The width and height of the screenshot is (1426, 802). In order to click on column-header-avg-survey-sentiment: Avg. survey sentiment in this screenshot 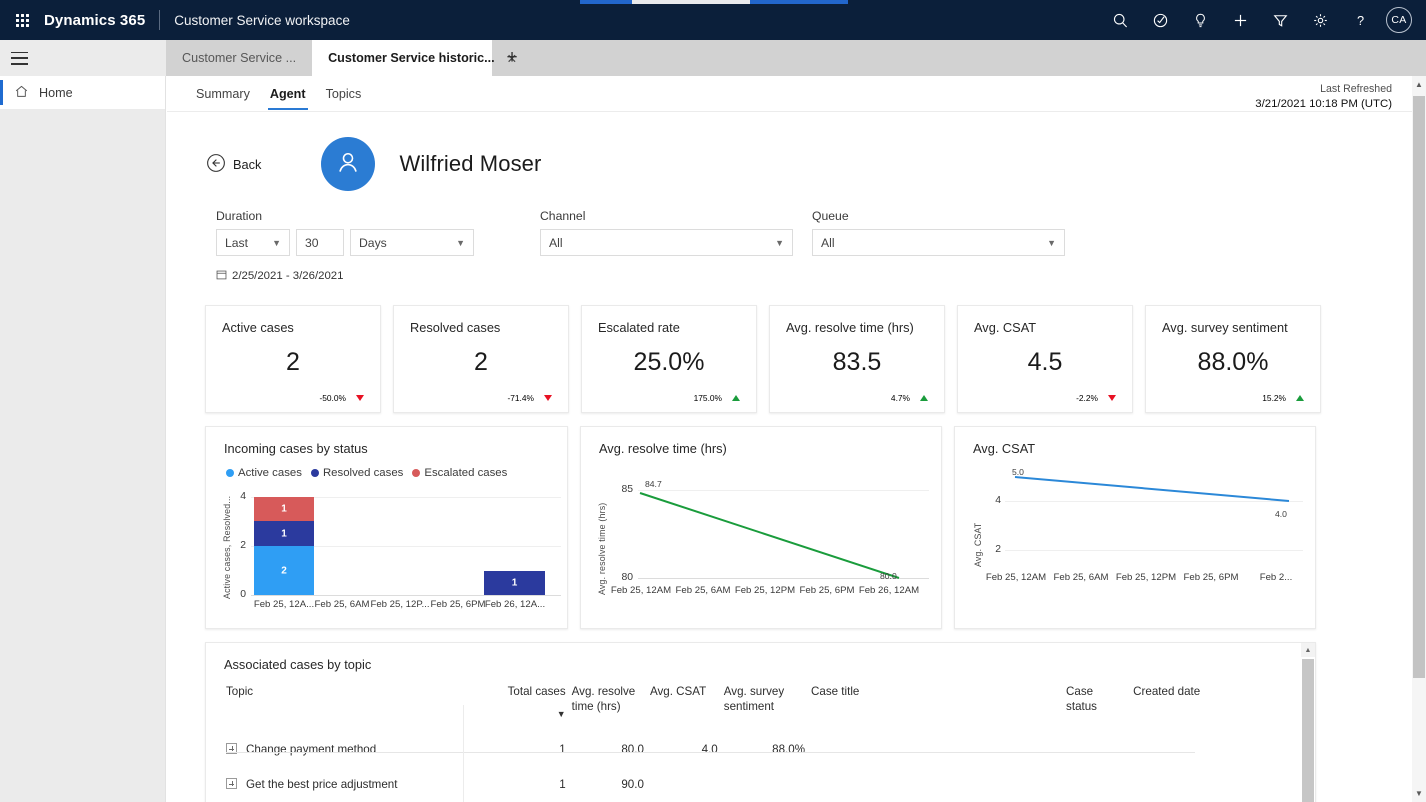, I will do `click(767, 708)`.